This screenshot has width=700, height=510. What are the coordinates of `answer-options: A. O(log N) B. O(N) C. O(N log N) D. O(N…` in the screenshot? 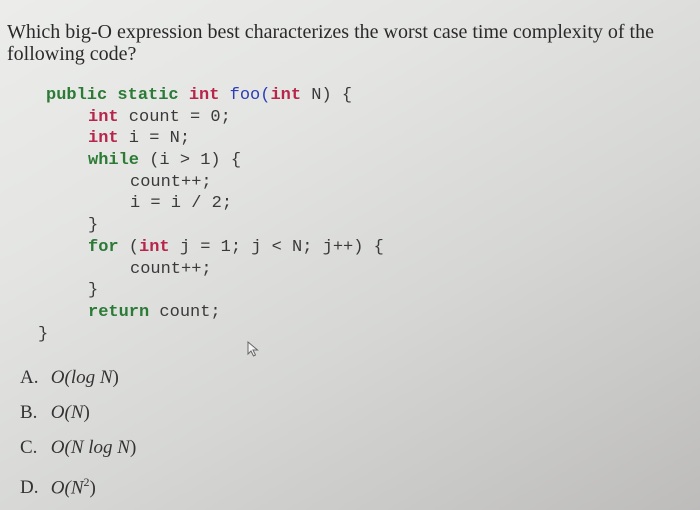 It's located at (78, 430).